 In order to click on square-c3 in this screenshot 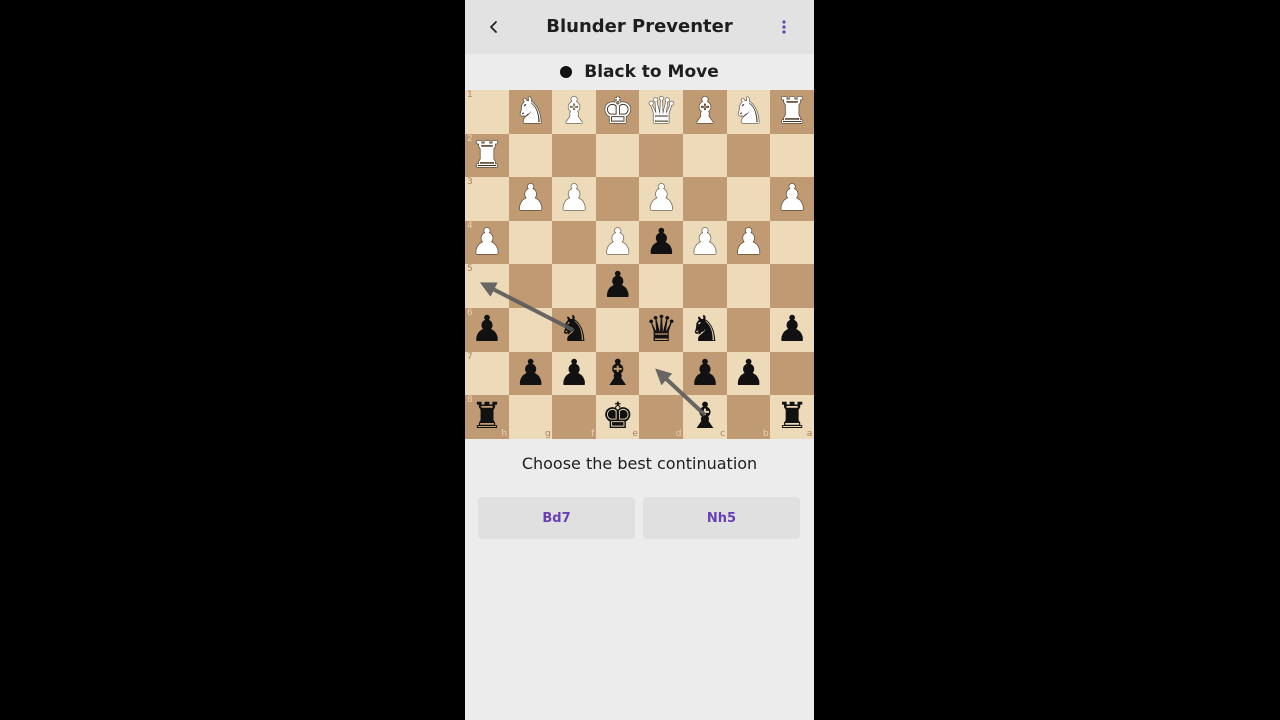, I will do `click(705, 199)`.